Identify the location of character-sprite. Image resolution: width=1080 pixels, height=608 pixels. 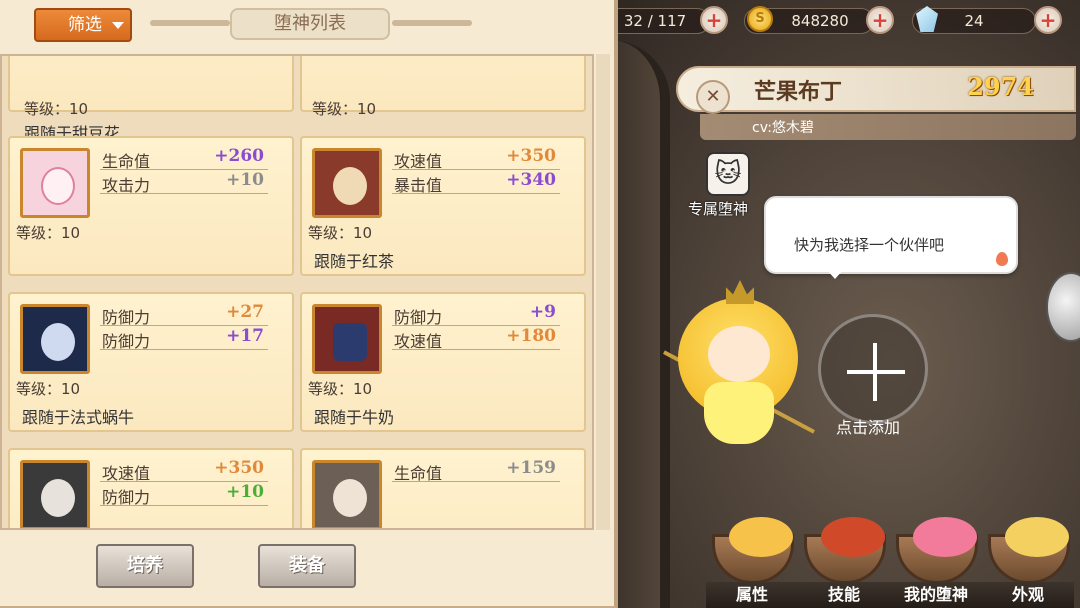
(739, 366).